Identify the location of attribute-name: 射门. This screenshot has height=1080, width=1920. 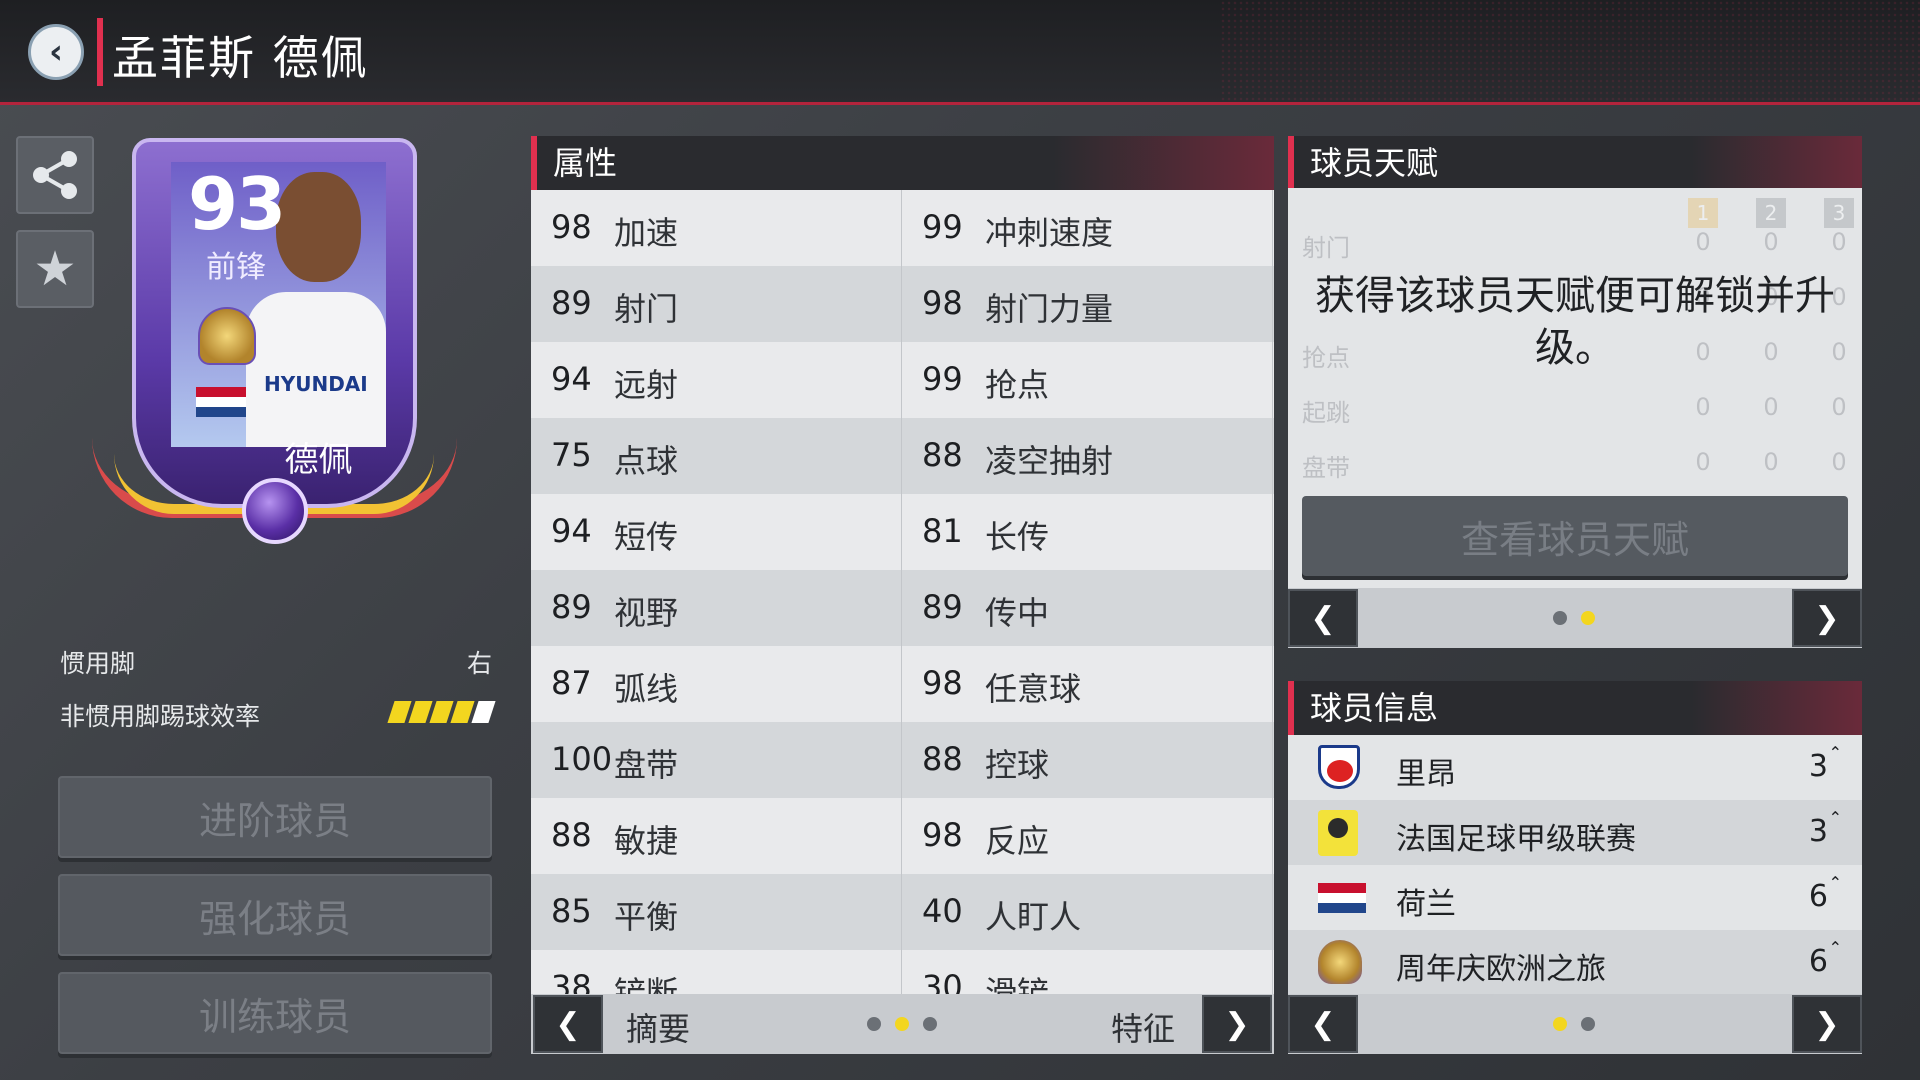
(646, 309).